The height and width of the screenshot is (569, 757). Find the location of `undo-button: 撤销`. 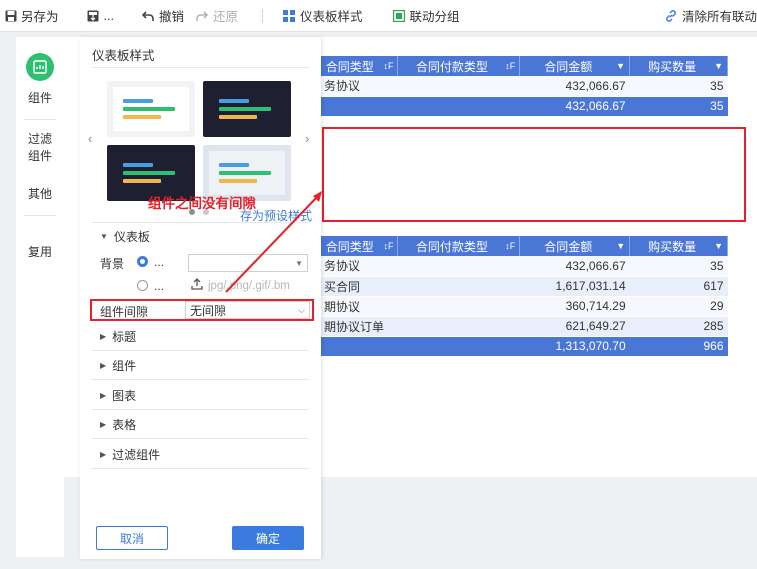

undo-button: 撤销 is located at coordinates (163, 16).